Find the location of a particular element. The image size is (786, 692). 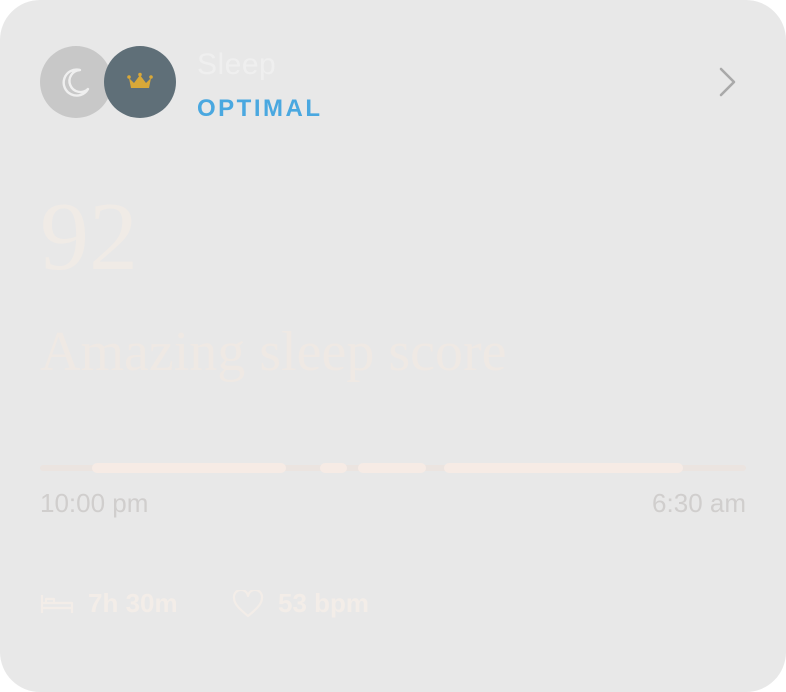

crown-icon is located at coordinates (140, 80).